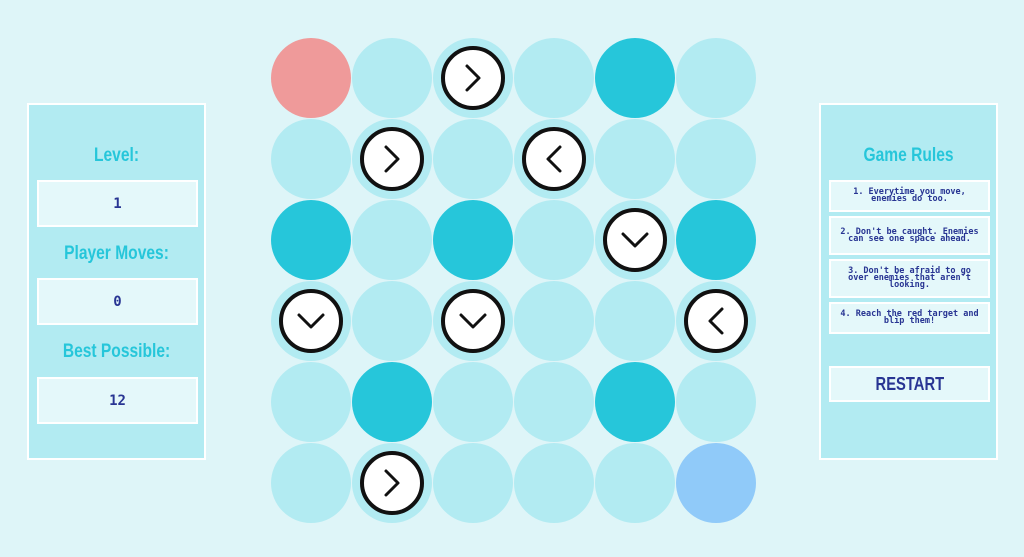  I want to click on floor-cell-r2c3, so click(473, 159).